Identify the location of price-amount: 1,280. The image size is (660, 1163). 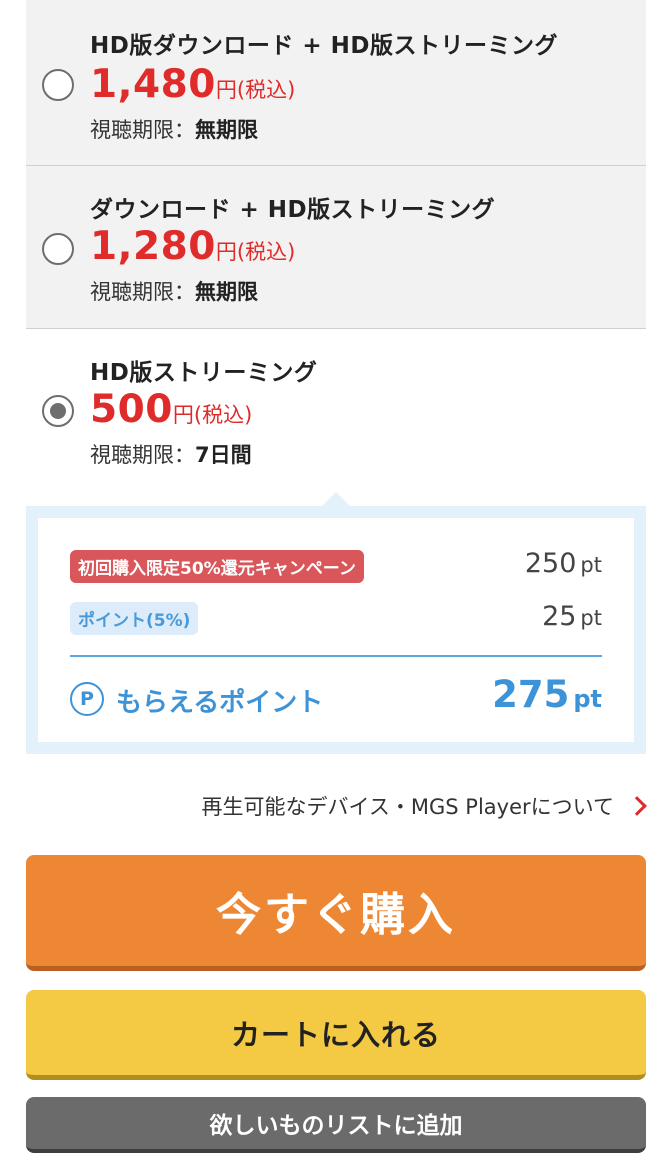
(153, 246).